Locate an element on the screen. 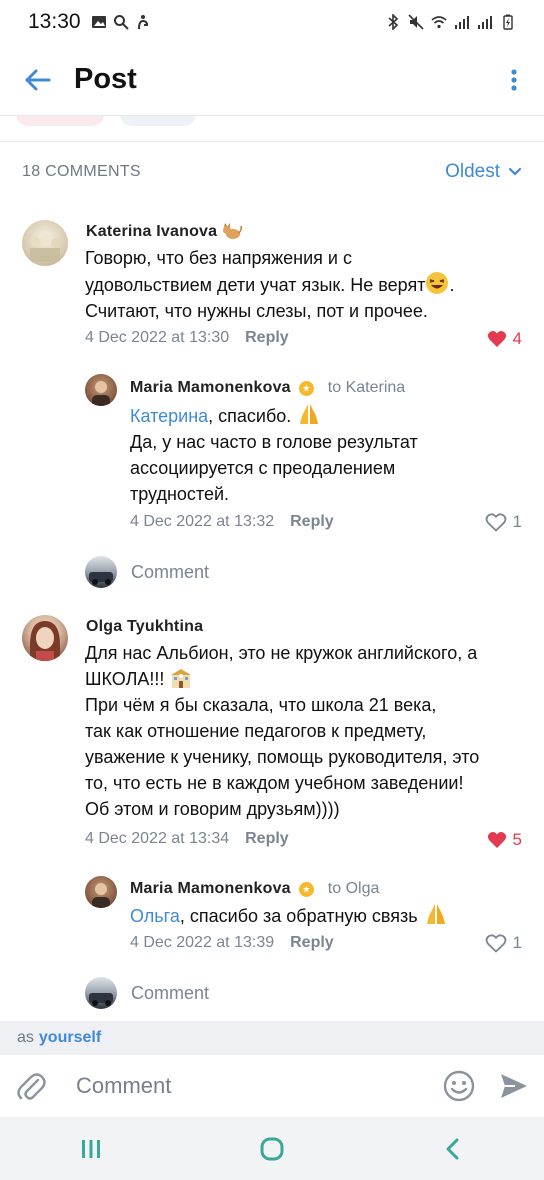  send-icon is located at coordinates (514, 1086).